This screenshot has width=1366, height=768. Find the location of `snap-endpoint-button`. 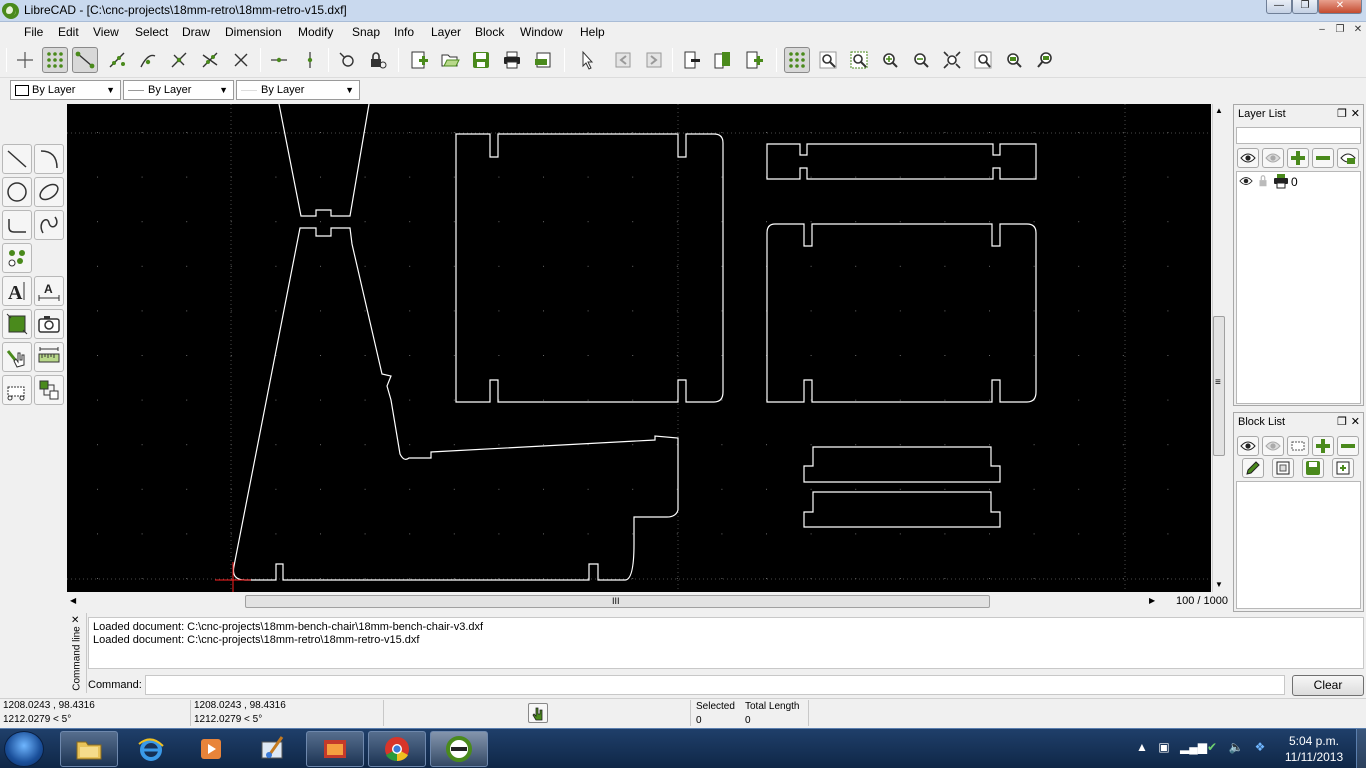

snap-endpoint-button is located at coordinates (85, 60).